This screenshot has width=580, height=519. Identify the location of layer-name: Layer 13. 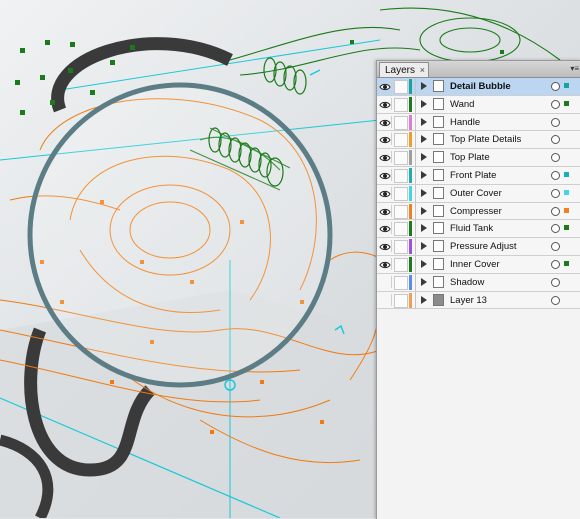
(468, 300).